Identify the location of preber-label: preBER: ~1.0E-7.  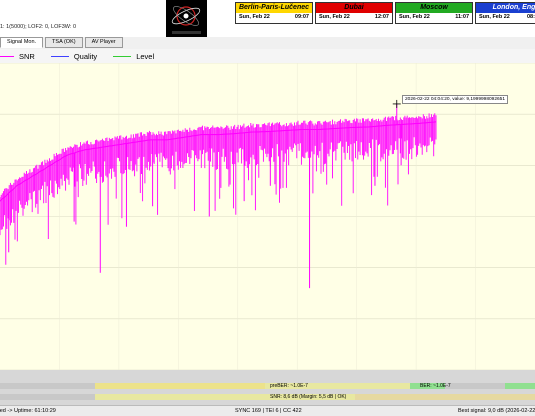
(289, 386).